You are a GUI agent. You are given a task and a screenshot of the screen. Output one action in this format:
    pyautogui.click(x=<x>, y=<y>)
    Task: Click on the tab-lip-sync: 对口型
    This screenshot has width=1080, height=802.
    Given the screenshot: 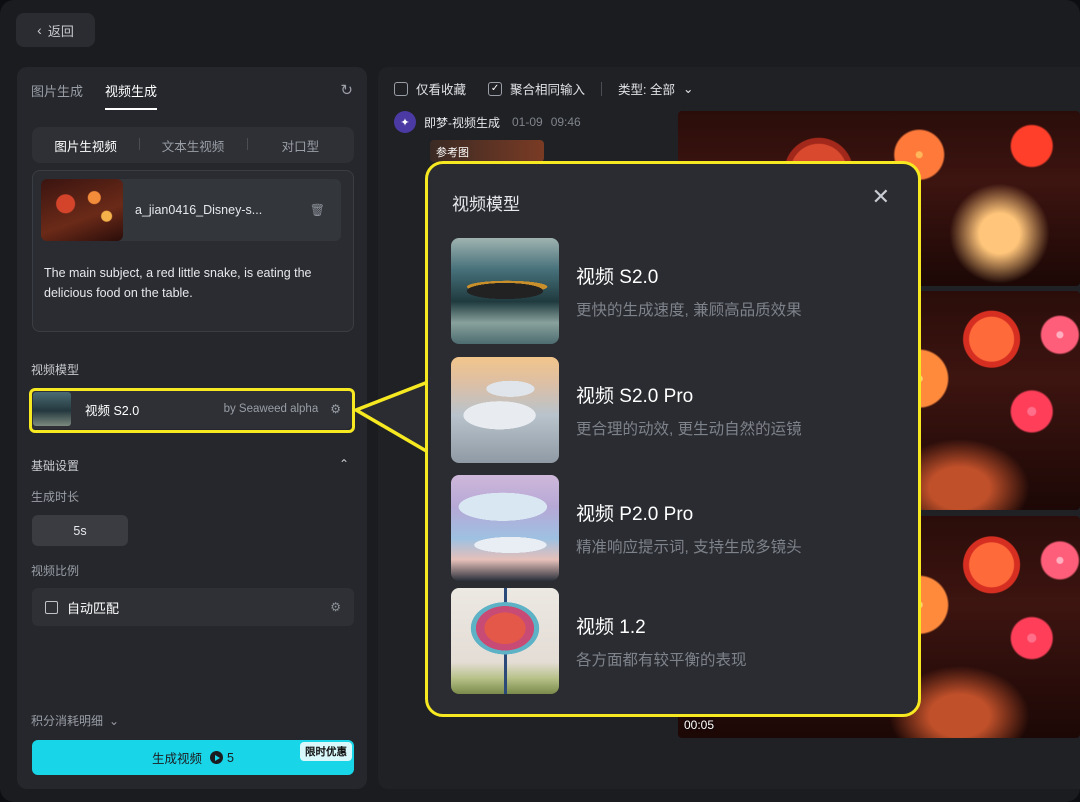 What is the action you would take?
    pyautogui.click(x=300, y=145)
    